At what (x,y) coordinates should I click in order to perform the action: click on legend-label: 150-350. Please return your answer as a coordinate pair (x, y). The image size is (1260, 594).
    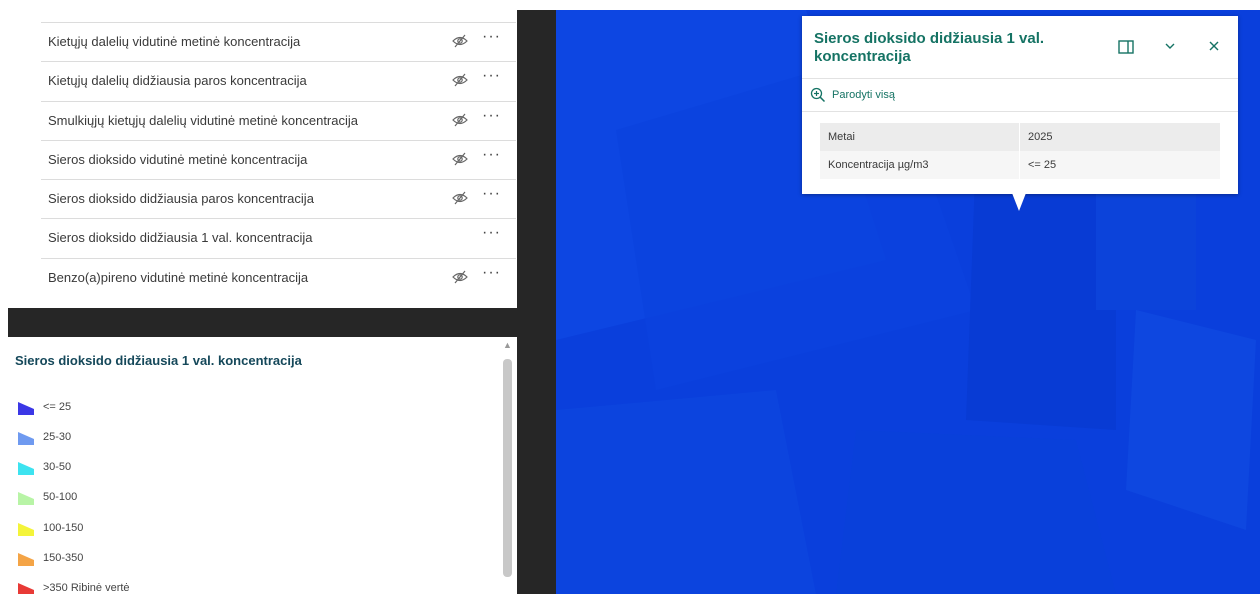
    Looking at the image, I should click on (63, 558).